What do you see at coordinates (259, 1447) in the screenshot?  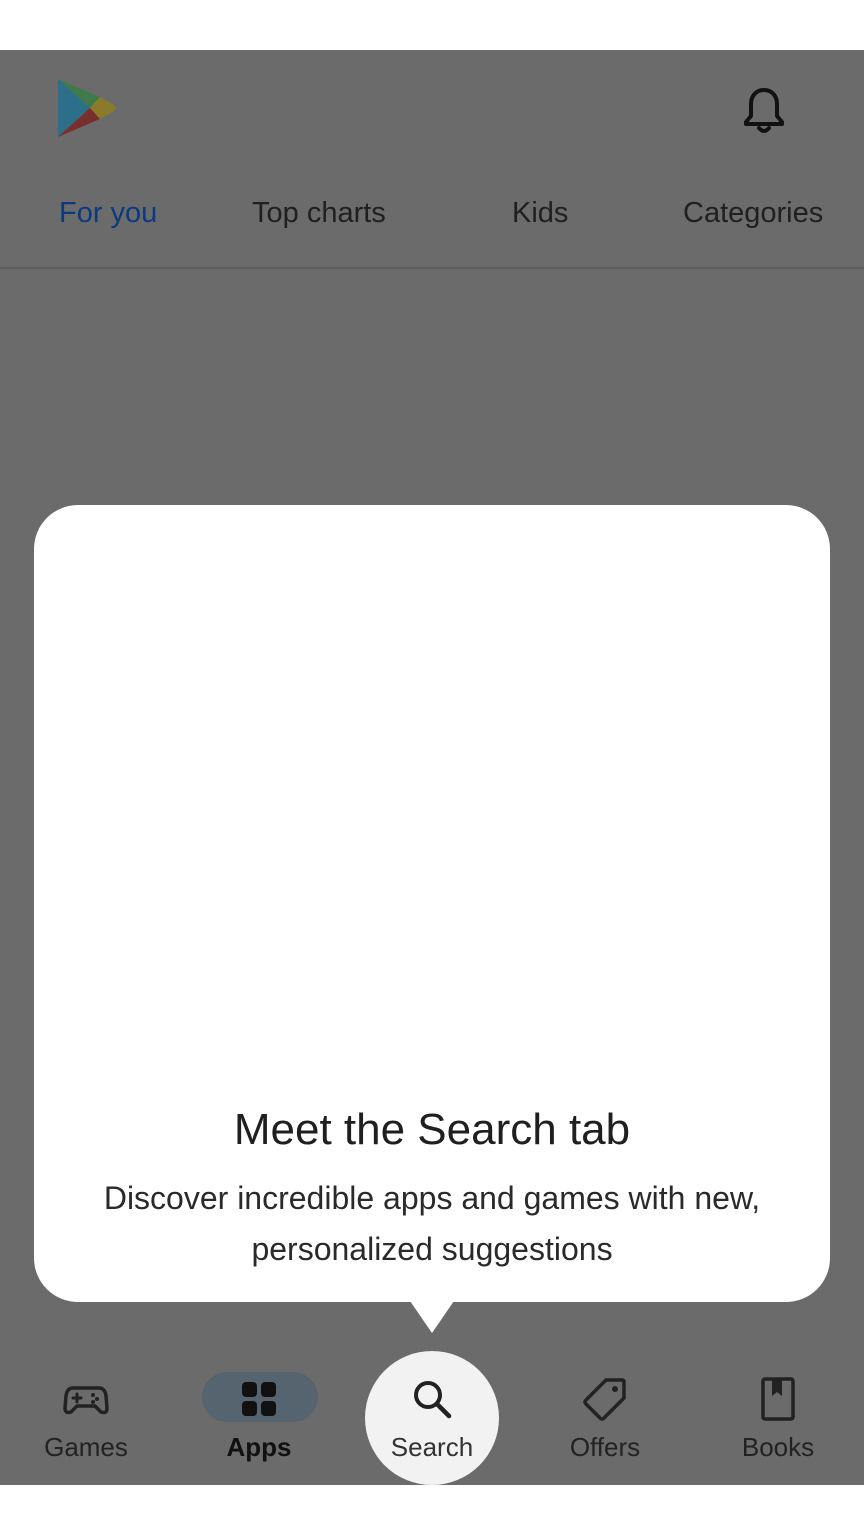 I see `nav-apps-label: Apps` at bounding box center [259, 1447].